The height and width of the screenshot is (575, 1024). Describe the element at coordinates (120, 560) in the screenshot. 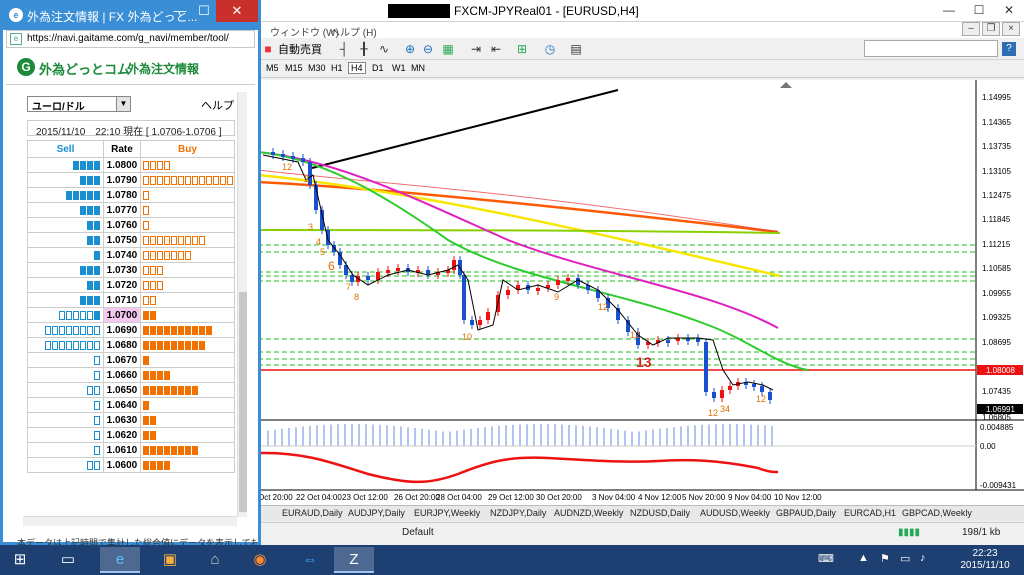

I see `ie-icon: e` at that location.